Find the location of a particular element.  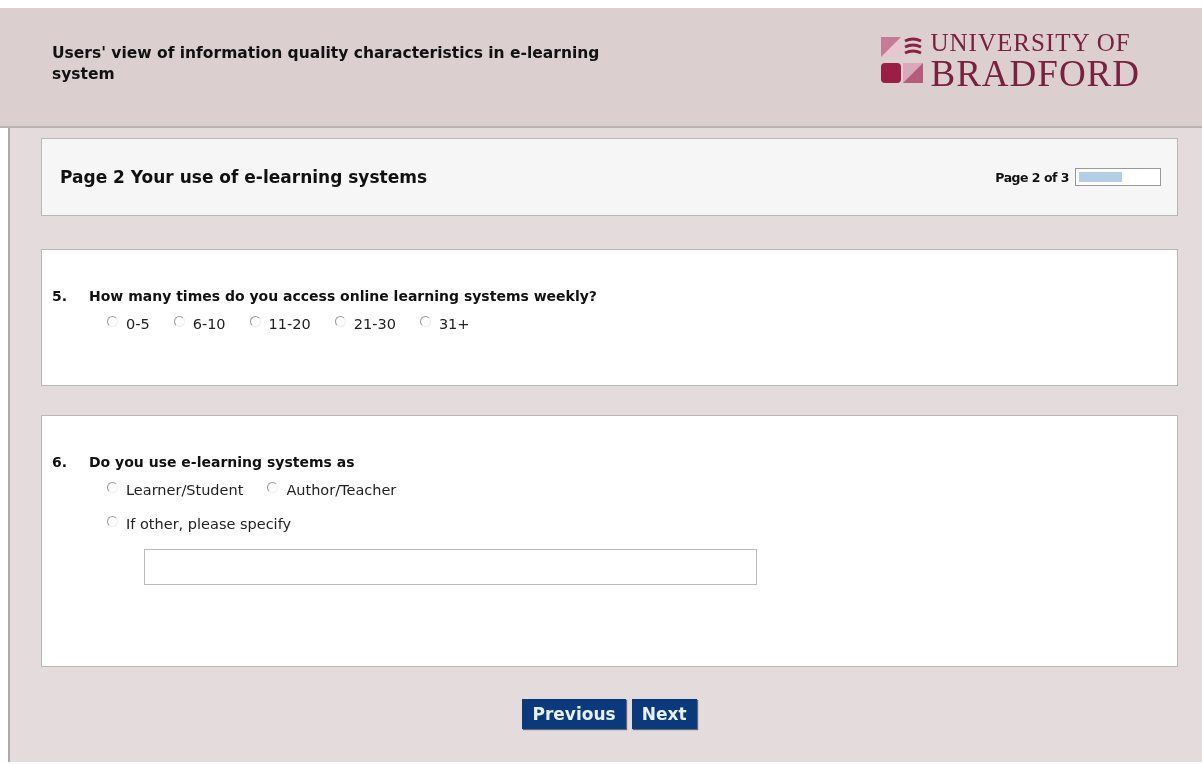

question-text: Do you use e-learning systems as is located at coordinates (222, 462).